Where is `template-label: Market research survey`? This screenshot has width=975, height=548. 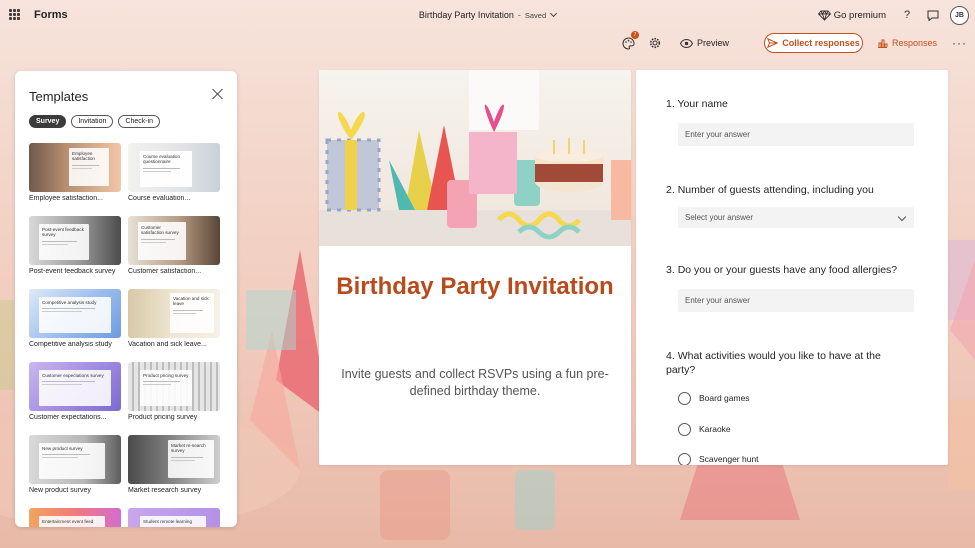 template-label: Market research survey is located at coordinates (165, 490).